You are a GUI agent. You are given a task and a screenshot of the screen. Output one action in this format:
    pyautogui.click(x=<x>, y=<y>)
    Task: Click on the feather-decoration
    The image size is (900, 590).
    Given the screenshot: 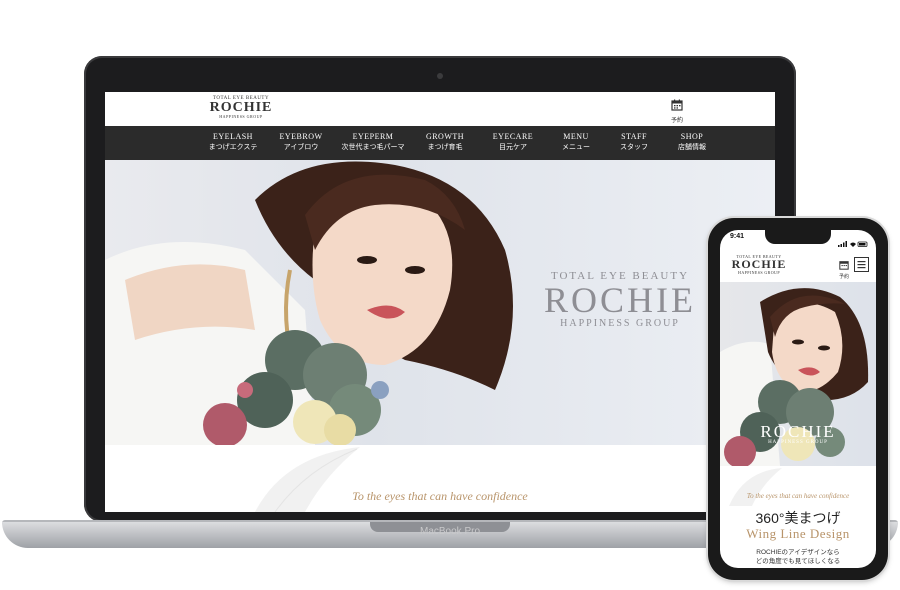 What is the action you would take?
    pyautogui.click(x=755, y=487)
    